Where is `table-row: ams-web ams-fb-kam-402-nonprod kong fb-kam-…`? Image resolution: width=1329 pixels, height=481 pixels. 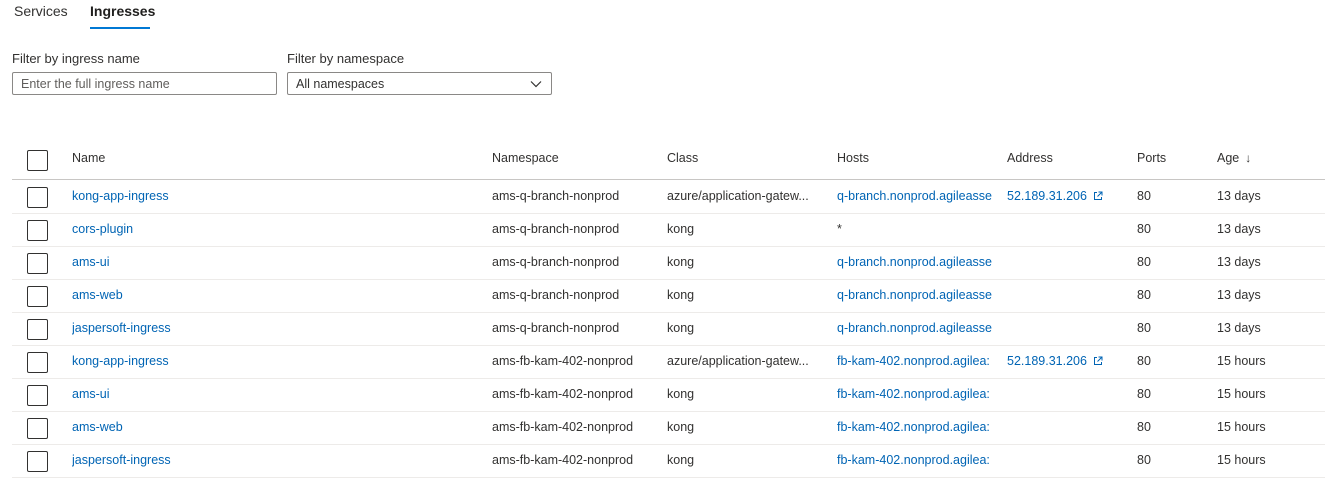
table-row: ams-web ams-fb-kam-402-nonprod kong fb-kam-… is located at coordinates (668, 428).